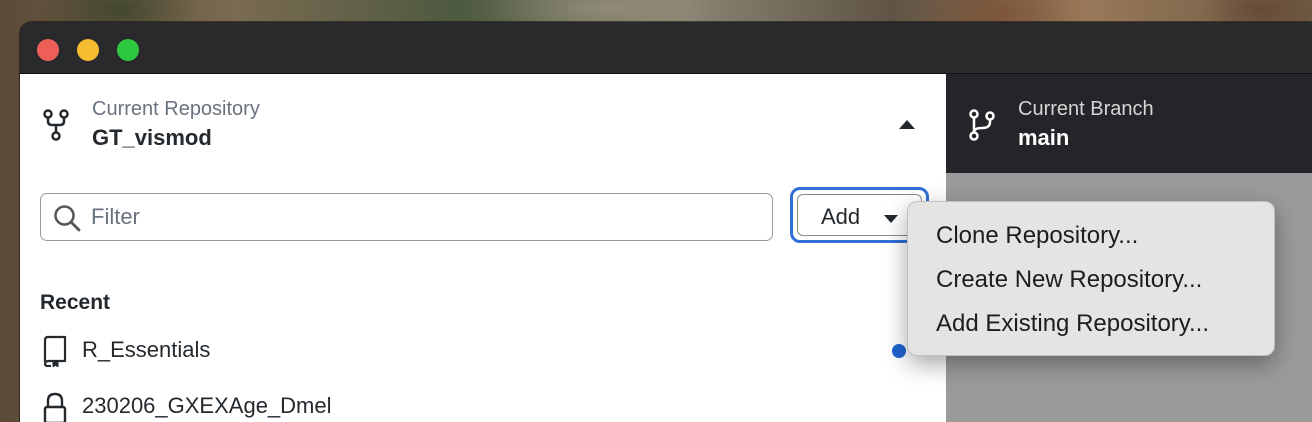  I want to click on maximize-window-button, so click(128, 50).